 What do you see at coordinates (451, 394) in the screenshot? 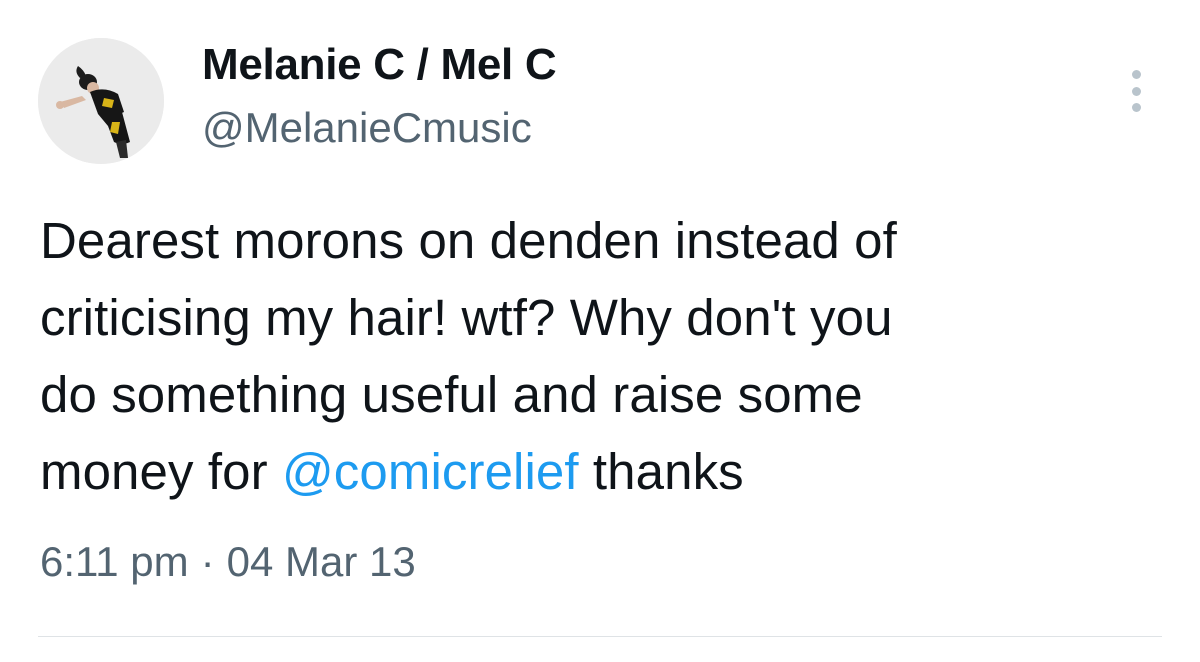
I see `tweet-text-line: do something useful and raise some` at bounding box center [451, 394].